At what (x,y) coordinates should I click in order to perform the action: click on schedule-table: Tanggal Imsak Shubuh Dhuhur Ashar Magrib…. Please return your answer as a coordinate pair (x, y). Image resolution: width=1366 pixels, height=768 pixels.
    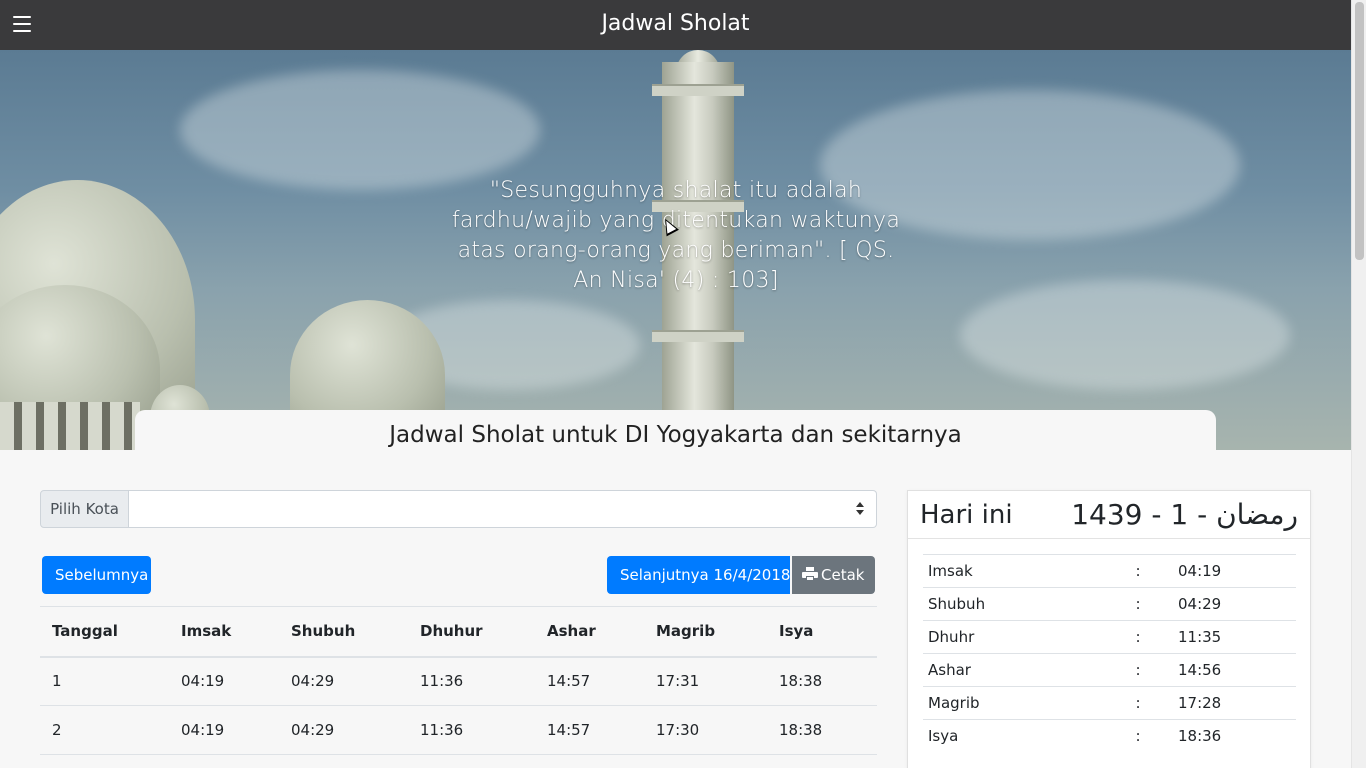
    Looking at the image, I should click on (458, 680).